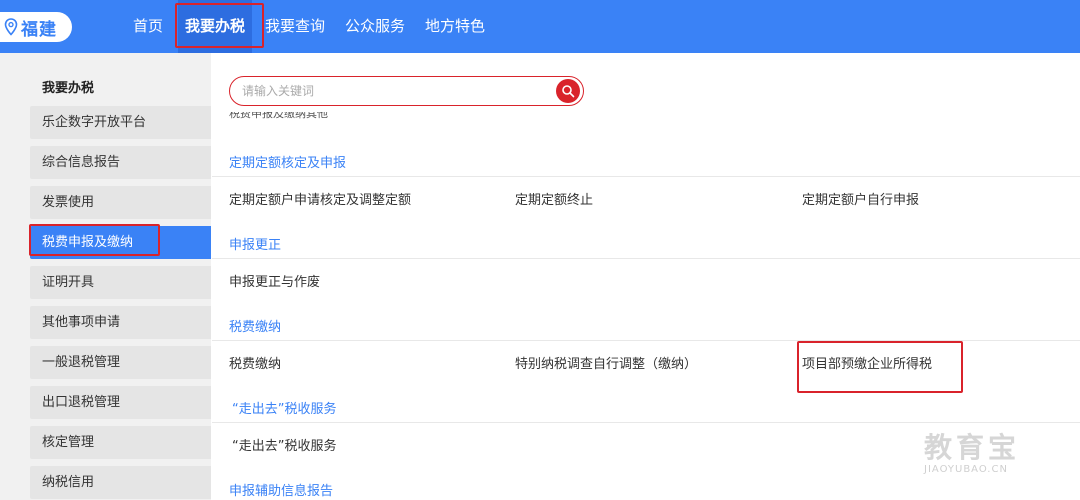  I want to click on top-navigation-bar: 福建 首页 我要办税 我要查询 公众服务 地方特色, so click(540, 26).